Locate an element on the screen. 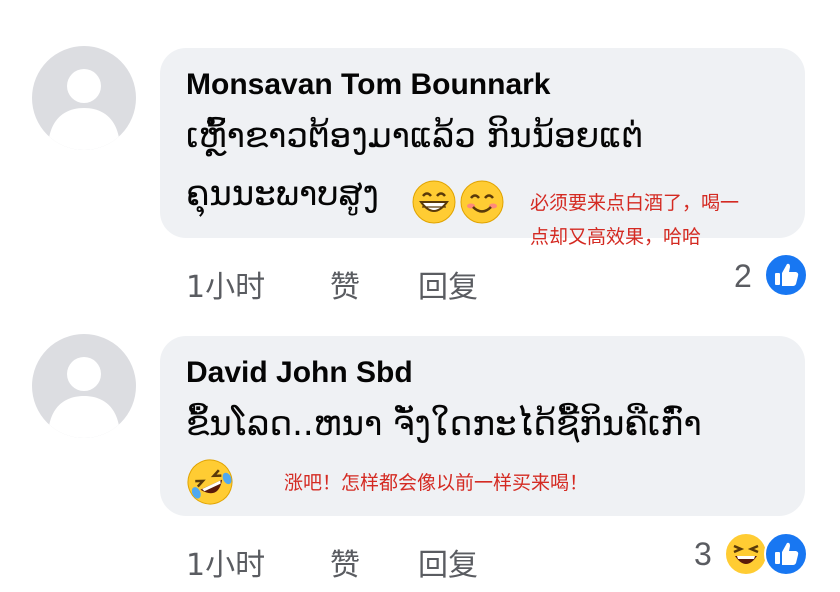 The image size is (840, 592). comment-author: David John Sbd is located at coordinates (299, 373).